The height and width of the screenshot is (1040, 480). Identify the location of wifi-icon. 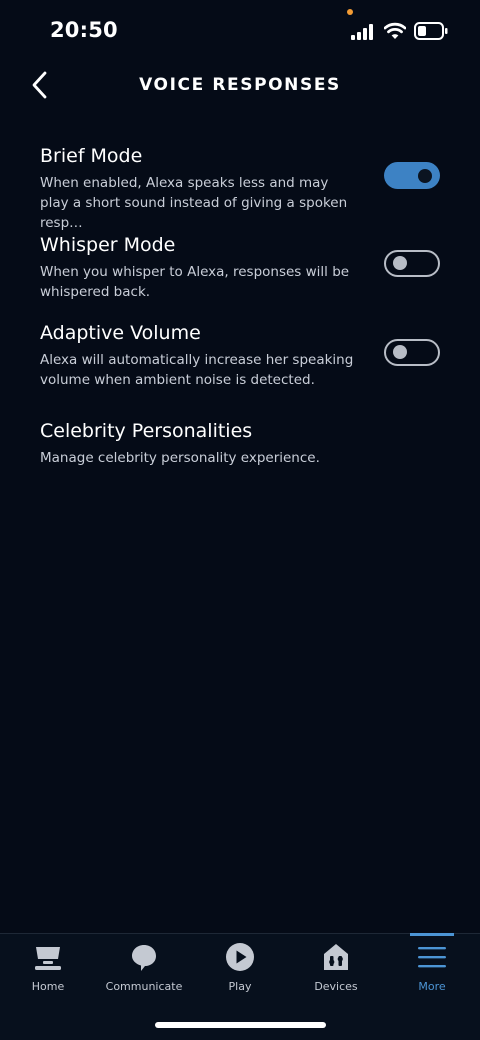
(395, 30).